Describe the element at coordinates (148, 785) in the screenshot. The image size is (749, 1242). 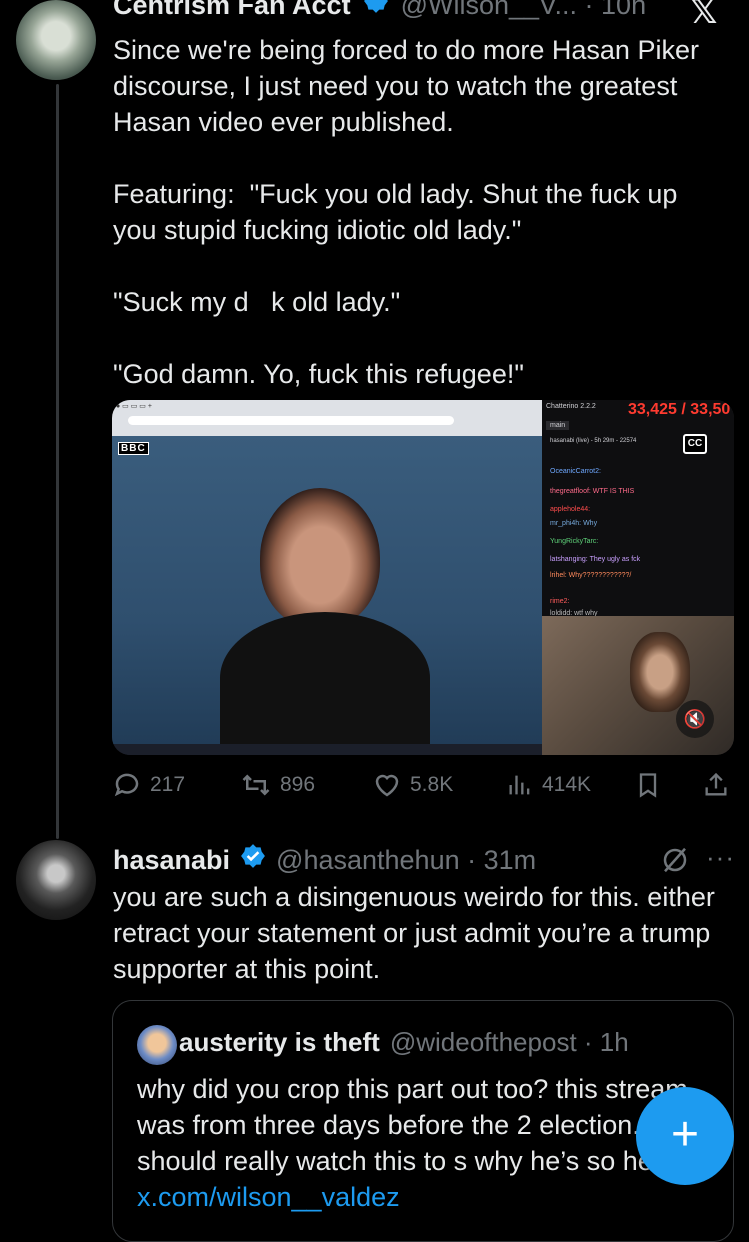
I see `reply-button: 217` at that location.